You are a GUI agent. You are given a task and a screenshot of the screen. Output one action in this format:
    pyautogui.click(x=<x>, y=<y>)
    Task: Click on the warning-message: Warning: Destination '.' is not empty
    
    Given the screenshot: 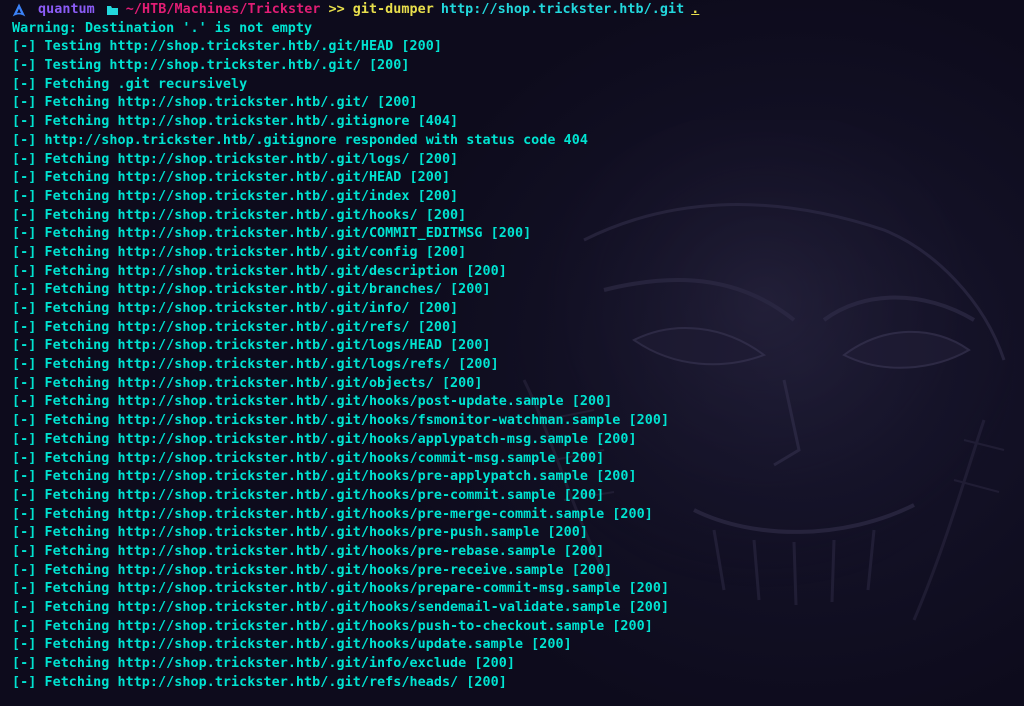 What is the action you would take?
    pyautogui.click(x=162, y=28)
    